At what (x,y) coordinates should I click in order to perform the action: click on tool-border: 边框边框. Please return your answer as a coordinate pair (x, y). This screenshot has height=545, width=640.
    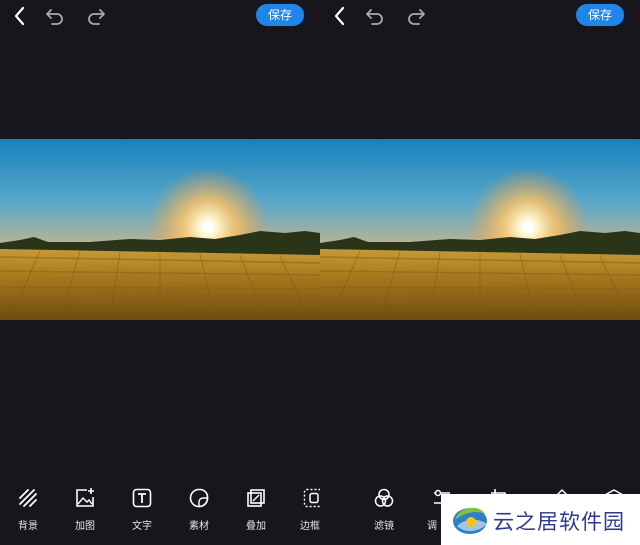
    Looking at the image, I should click on (302, 514).